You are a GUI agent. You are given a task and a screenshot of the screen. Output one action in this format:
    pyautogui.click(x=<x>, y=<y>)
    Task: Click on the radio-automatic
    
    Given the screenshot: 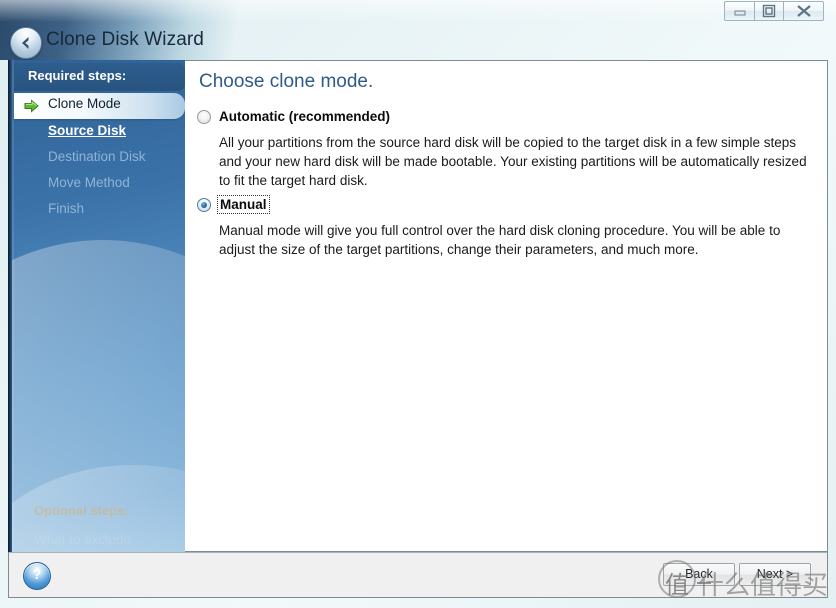 What is the action you would take?
    pyautogui.click(x=204, y=117)
    